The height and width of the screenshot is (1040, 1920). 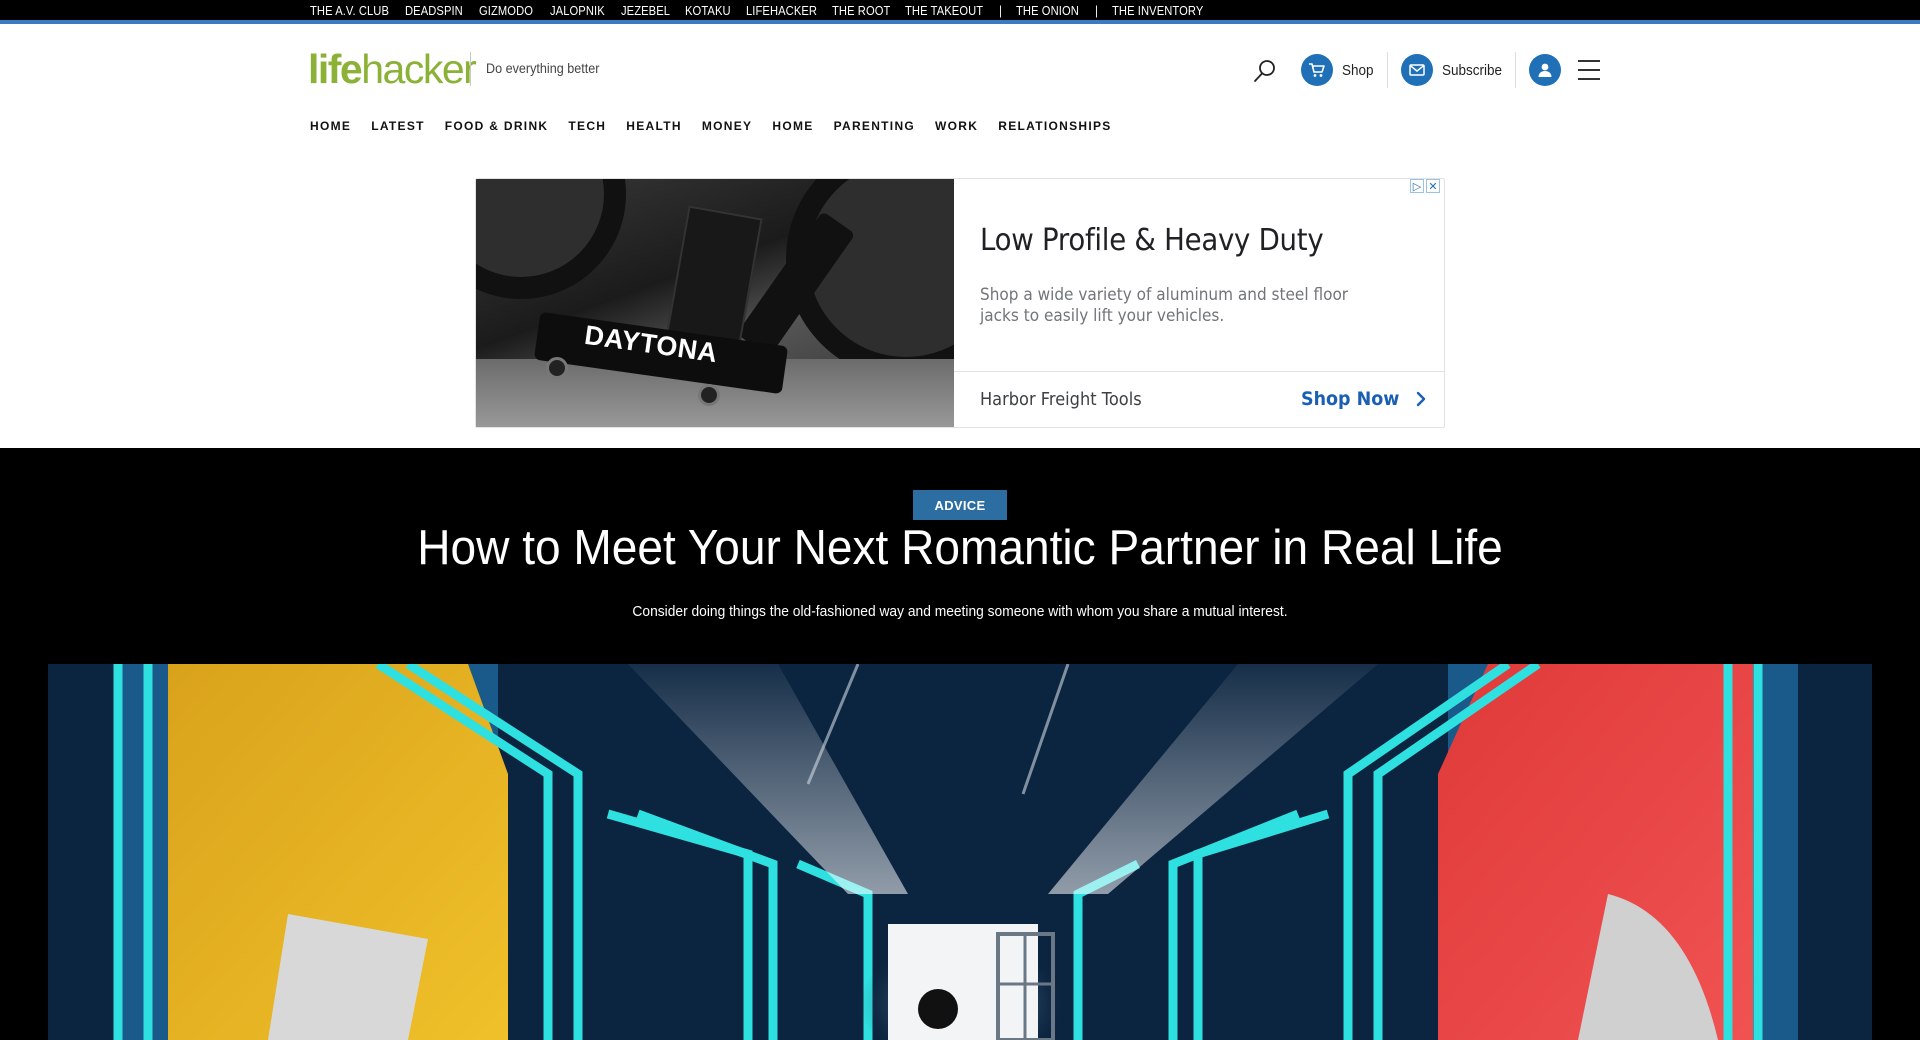 What do you see at coordinates (470, 69) in the screenshot?
I see `logo-divider` at bounding box center [470, 69].